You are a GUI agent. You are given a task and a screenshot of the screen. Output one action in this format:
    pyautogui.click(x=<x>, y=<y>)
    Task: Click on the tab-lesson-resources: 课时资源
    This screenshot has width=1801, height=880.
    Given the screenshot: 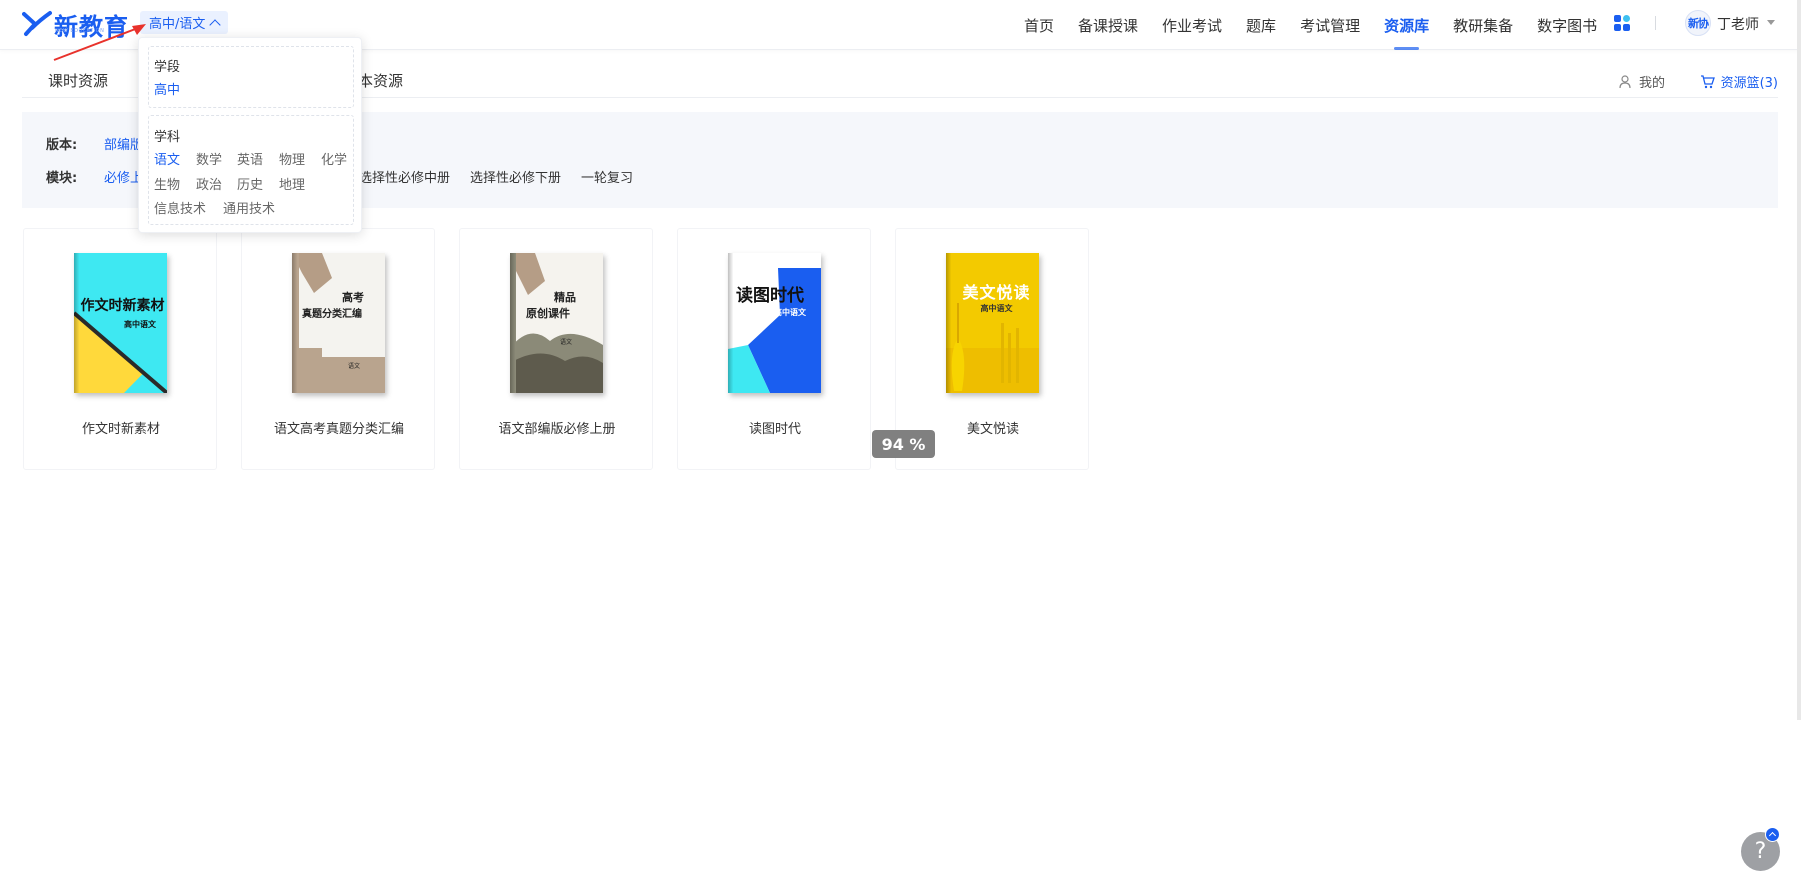 What is the action you would take?
    pyautogui.click(x=78, y=80)
    